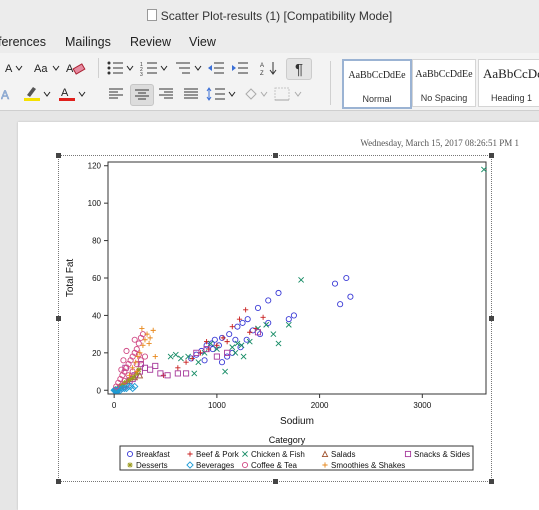 The width and height of the screenshot is (539, 510). Describe the element at coordinates (95, 203) in the screenshot. I see `y-tick-label: 100` at that location.